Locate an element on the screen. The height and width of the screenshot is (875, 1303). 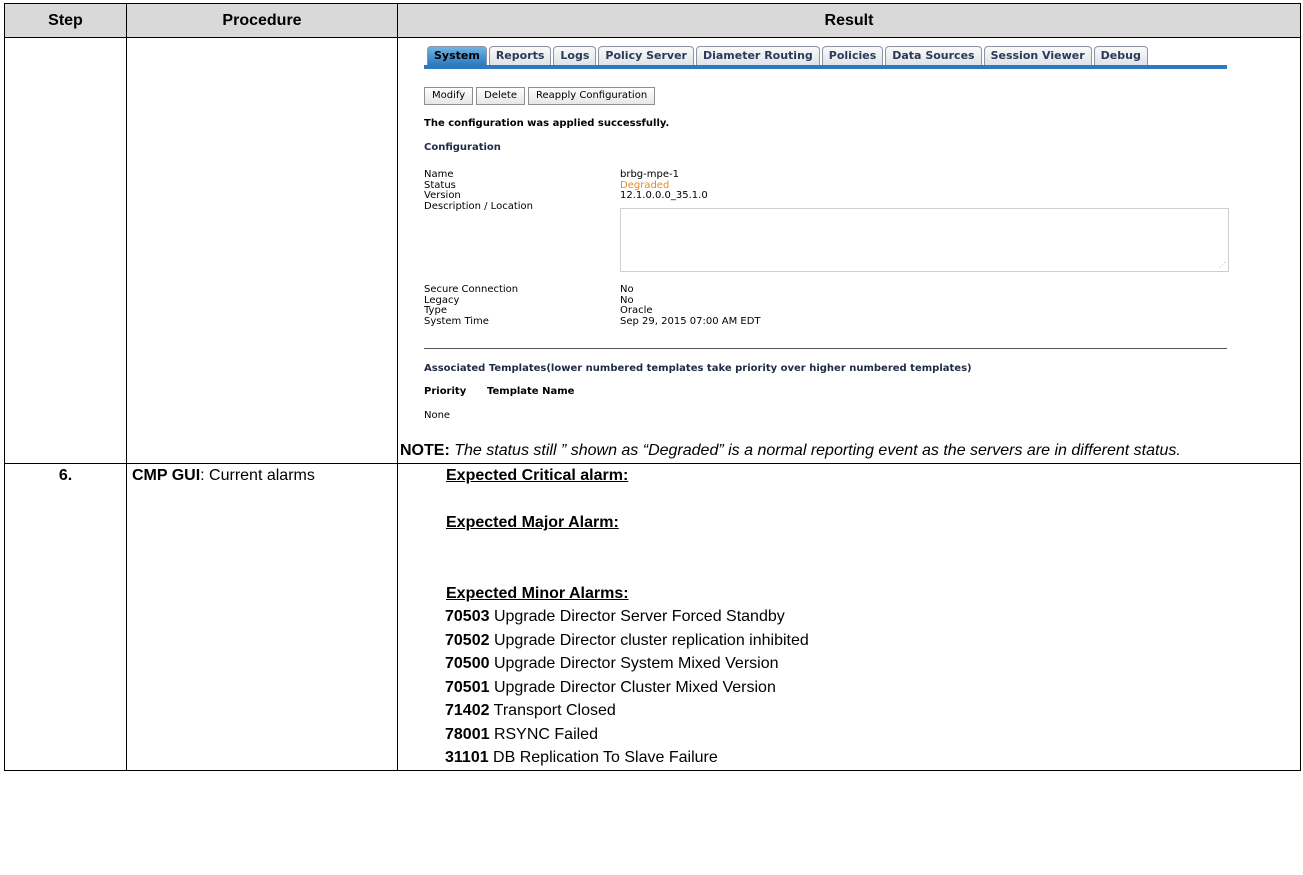
resize-grip-icon: ⋰ is located at coordinates (1222, 265).